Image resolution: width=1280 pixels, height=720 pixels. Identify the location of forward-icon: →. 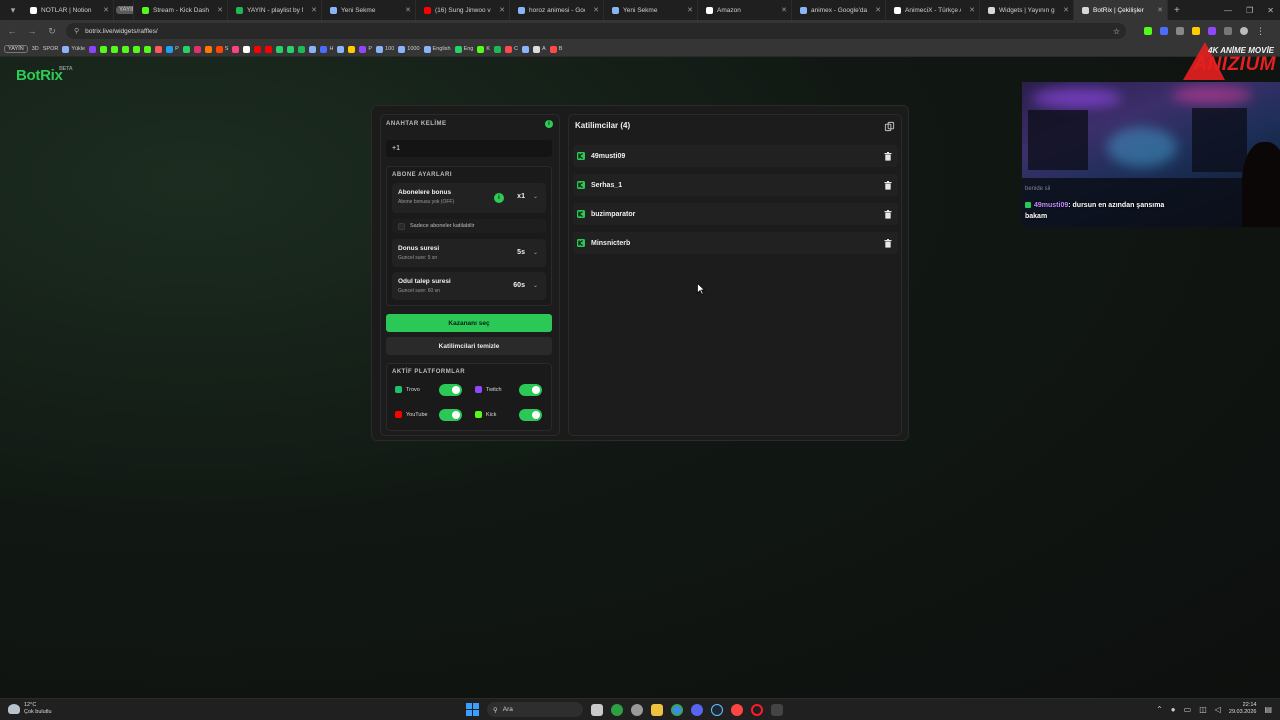
(32, 31).